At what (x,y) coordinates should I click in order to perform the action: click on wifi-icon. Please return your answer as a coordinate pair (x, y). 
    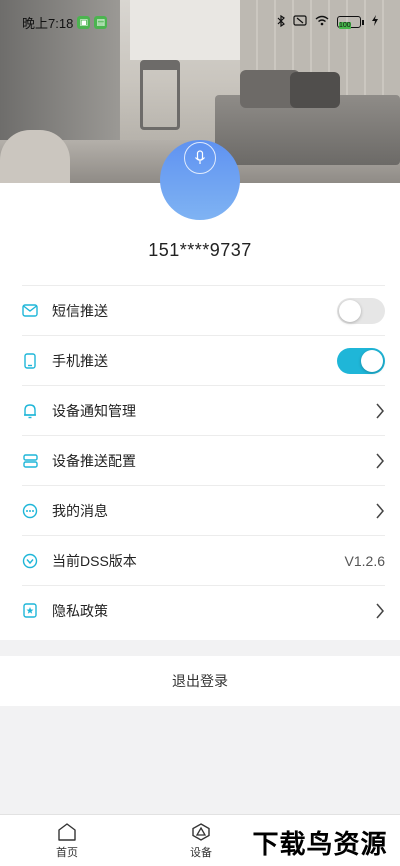
    Looking at the image, I should click on (322, 22).